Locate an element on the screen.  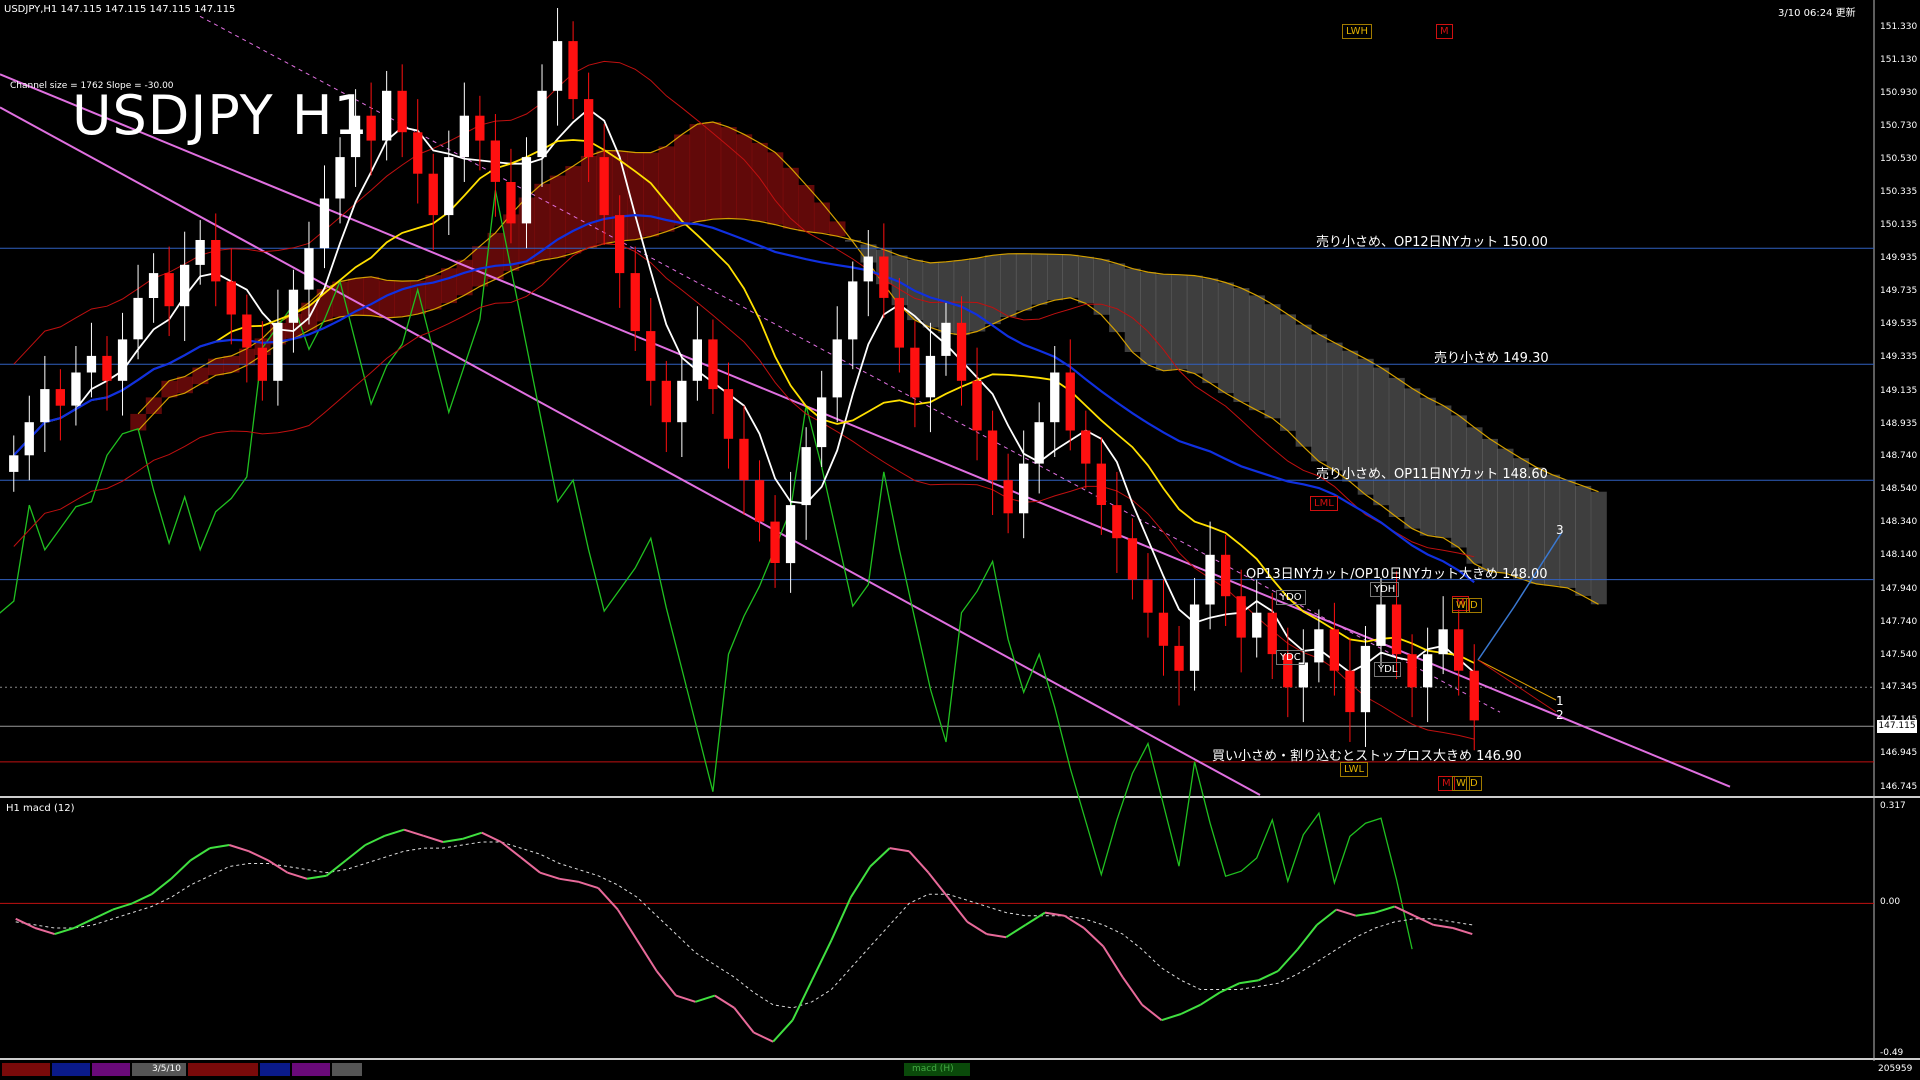
bottom-right-value: 205959 is located at coordinates (1895, 1069).